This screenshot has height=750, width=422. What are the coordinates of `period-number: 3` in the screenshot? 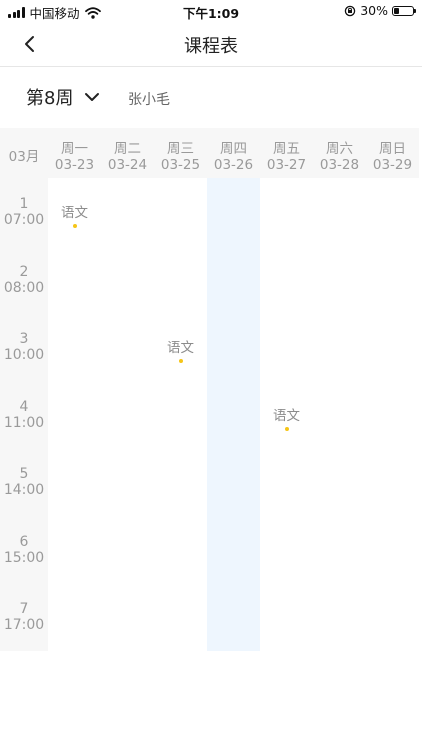 It's located at (24, 339).